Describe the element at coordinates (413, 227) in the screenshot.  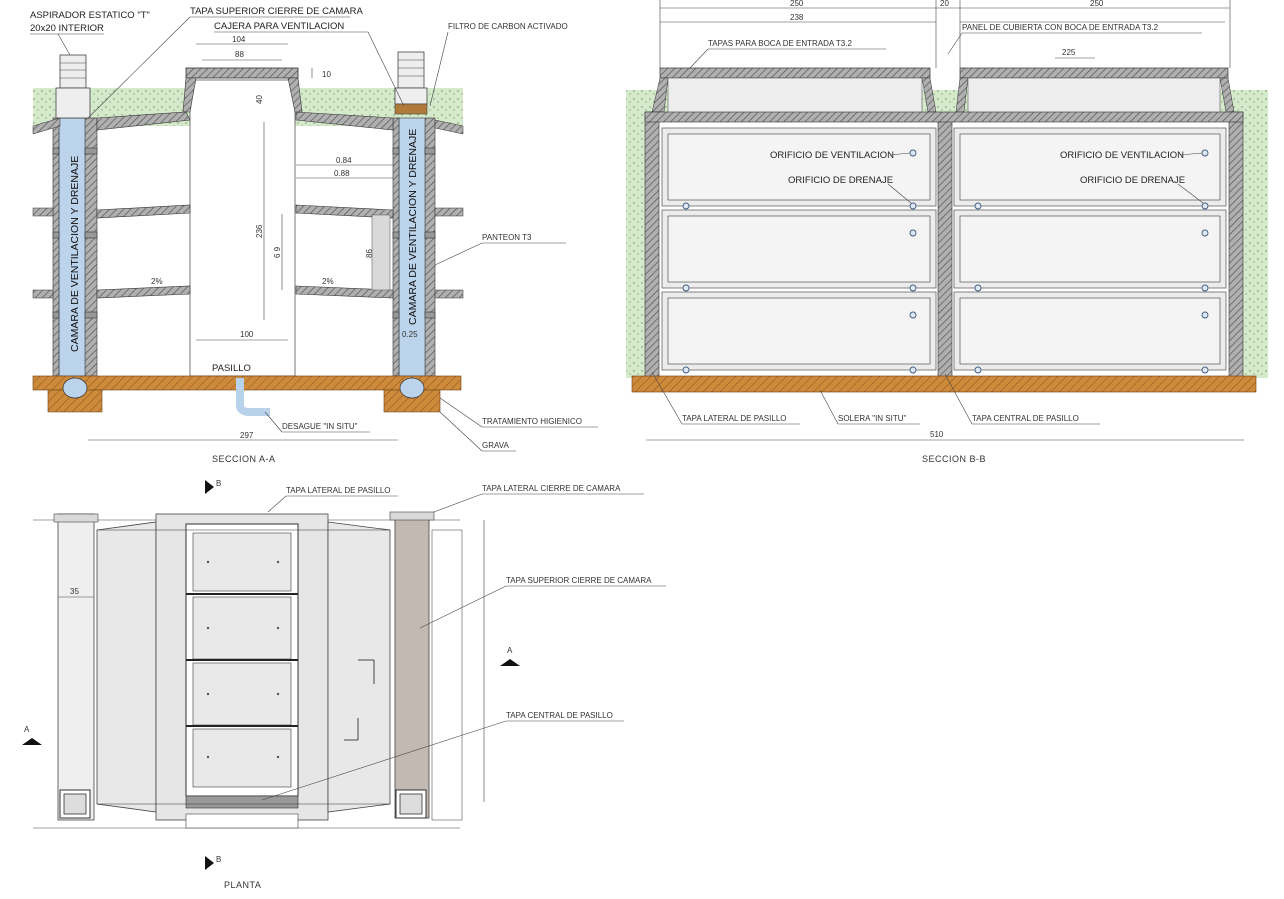
I see `camera-right-label: CAMARA DE VENTILACION Y DRENAJE` at that location.